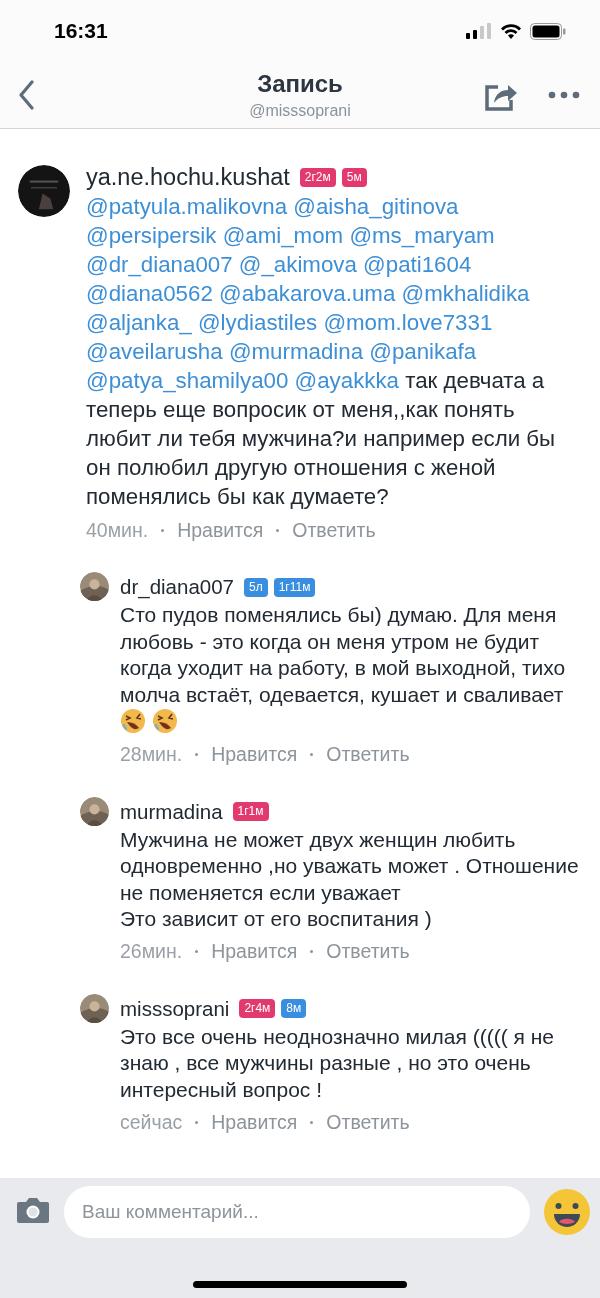 This screenshot has width=600, height=1298. What do you see at coordinates (149, 293) in the screenshot?
I see `mention-link: @diana0562` at bounding box center [149, 293].